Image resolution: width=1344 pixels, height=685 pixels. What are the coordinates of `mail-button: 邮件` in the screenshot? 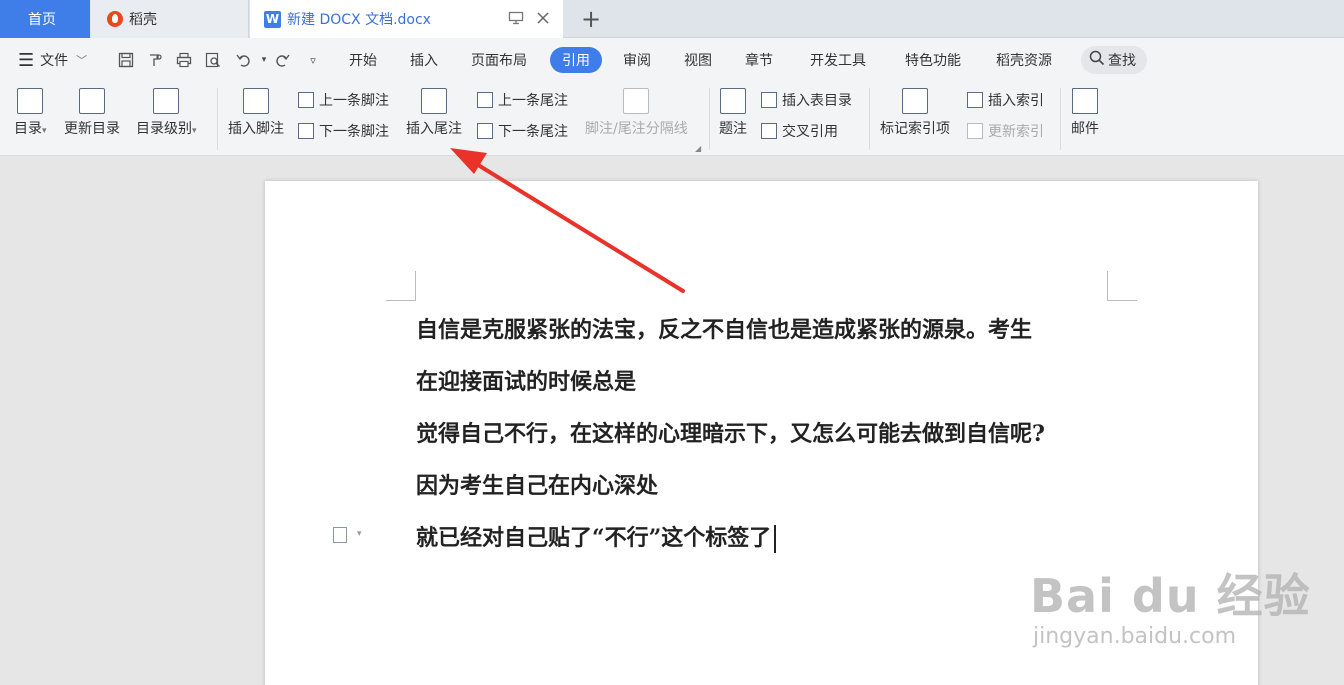 It's located at (1085, 110).